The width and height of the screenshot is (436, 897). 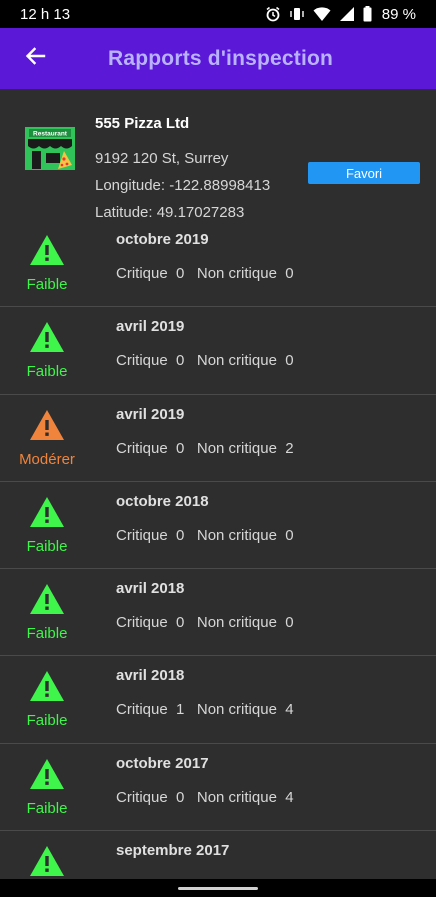 I want to click on hazard-indicator: Modérer, so click(x=47, y=438).